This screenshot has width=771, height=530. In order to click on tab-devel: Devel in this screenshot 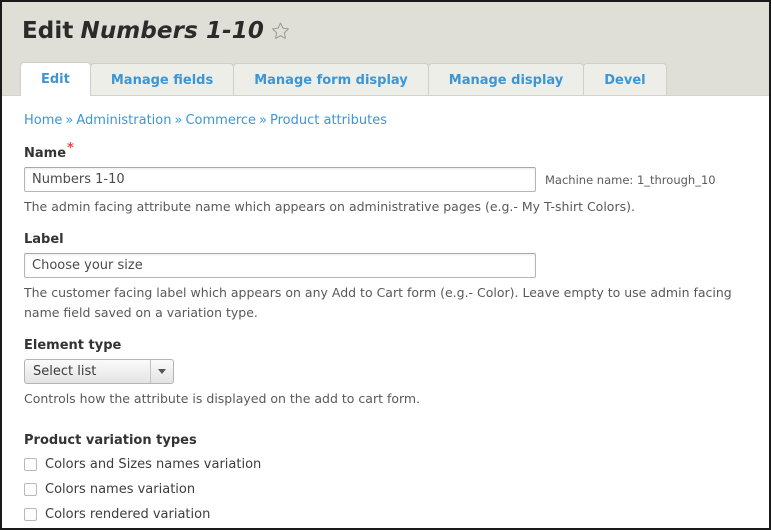, I will do `click(625, 79)`.